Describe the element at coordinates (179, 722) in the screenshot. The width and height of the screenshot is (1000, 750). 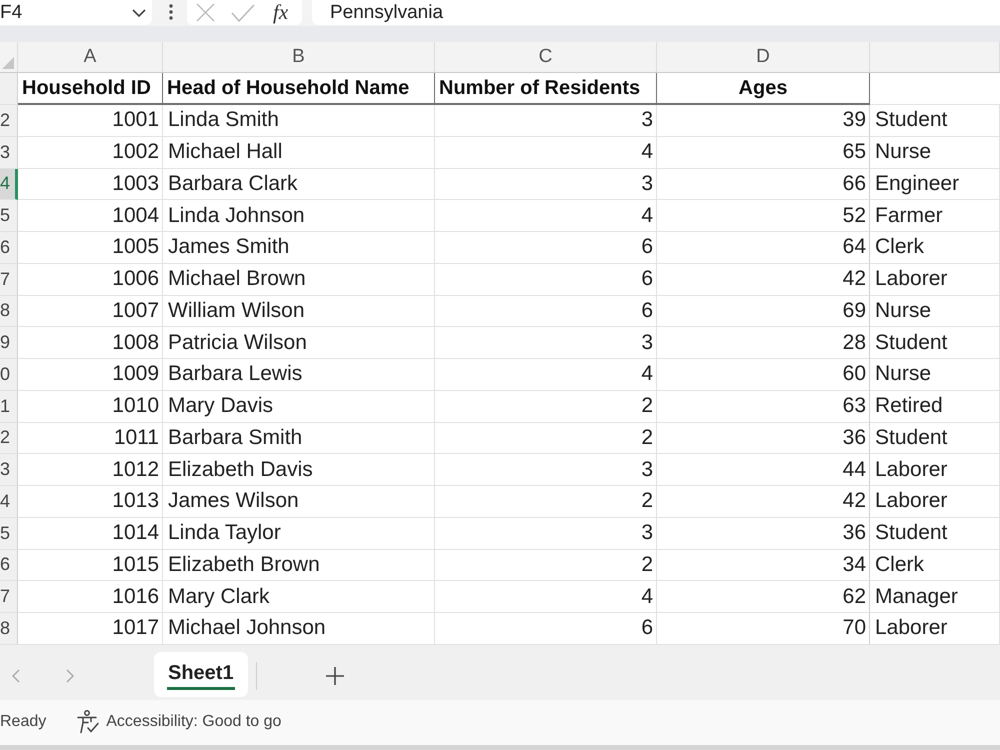
I see `accessibility-status-button: Accessibility: Good to go` at that location.